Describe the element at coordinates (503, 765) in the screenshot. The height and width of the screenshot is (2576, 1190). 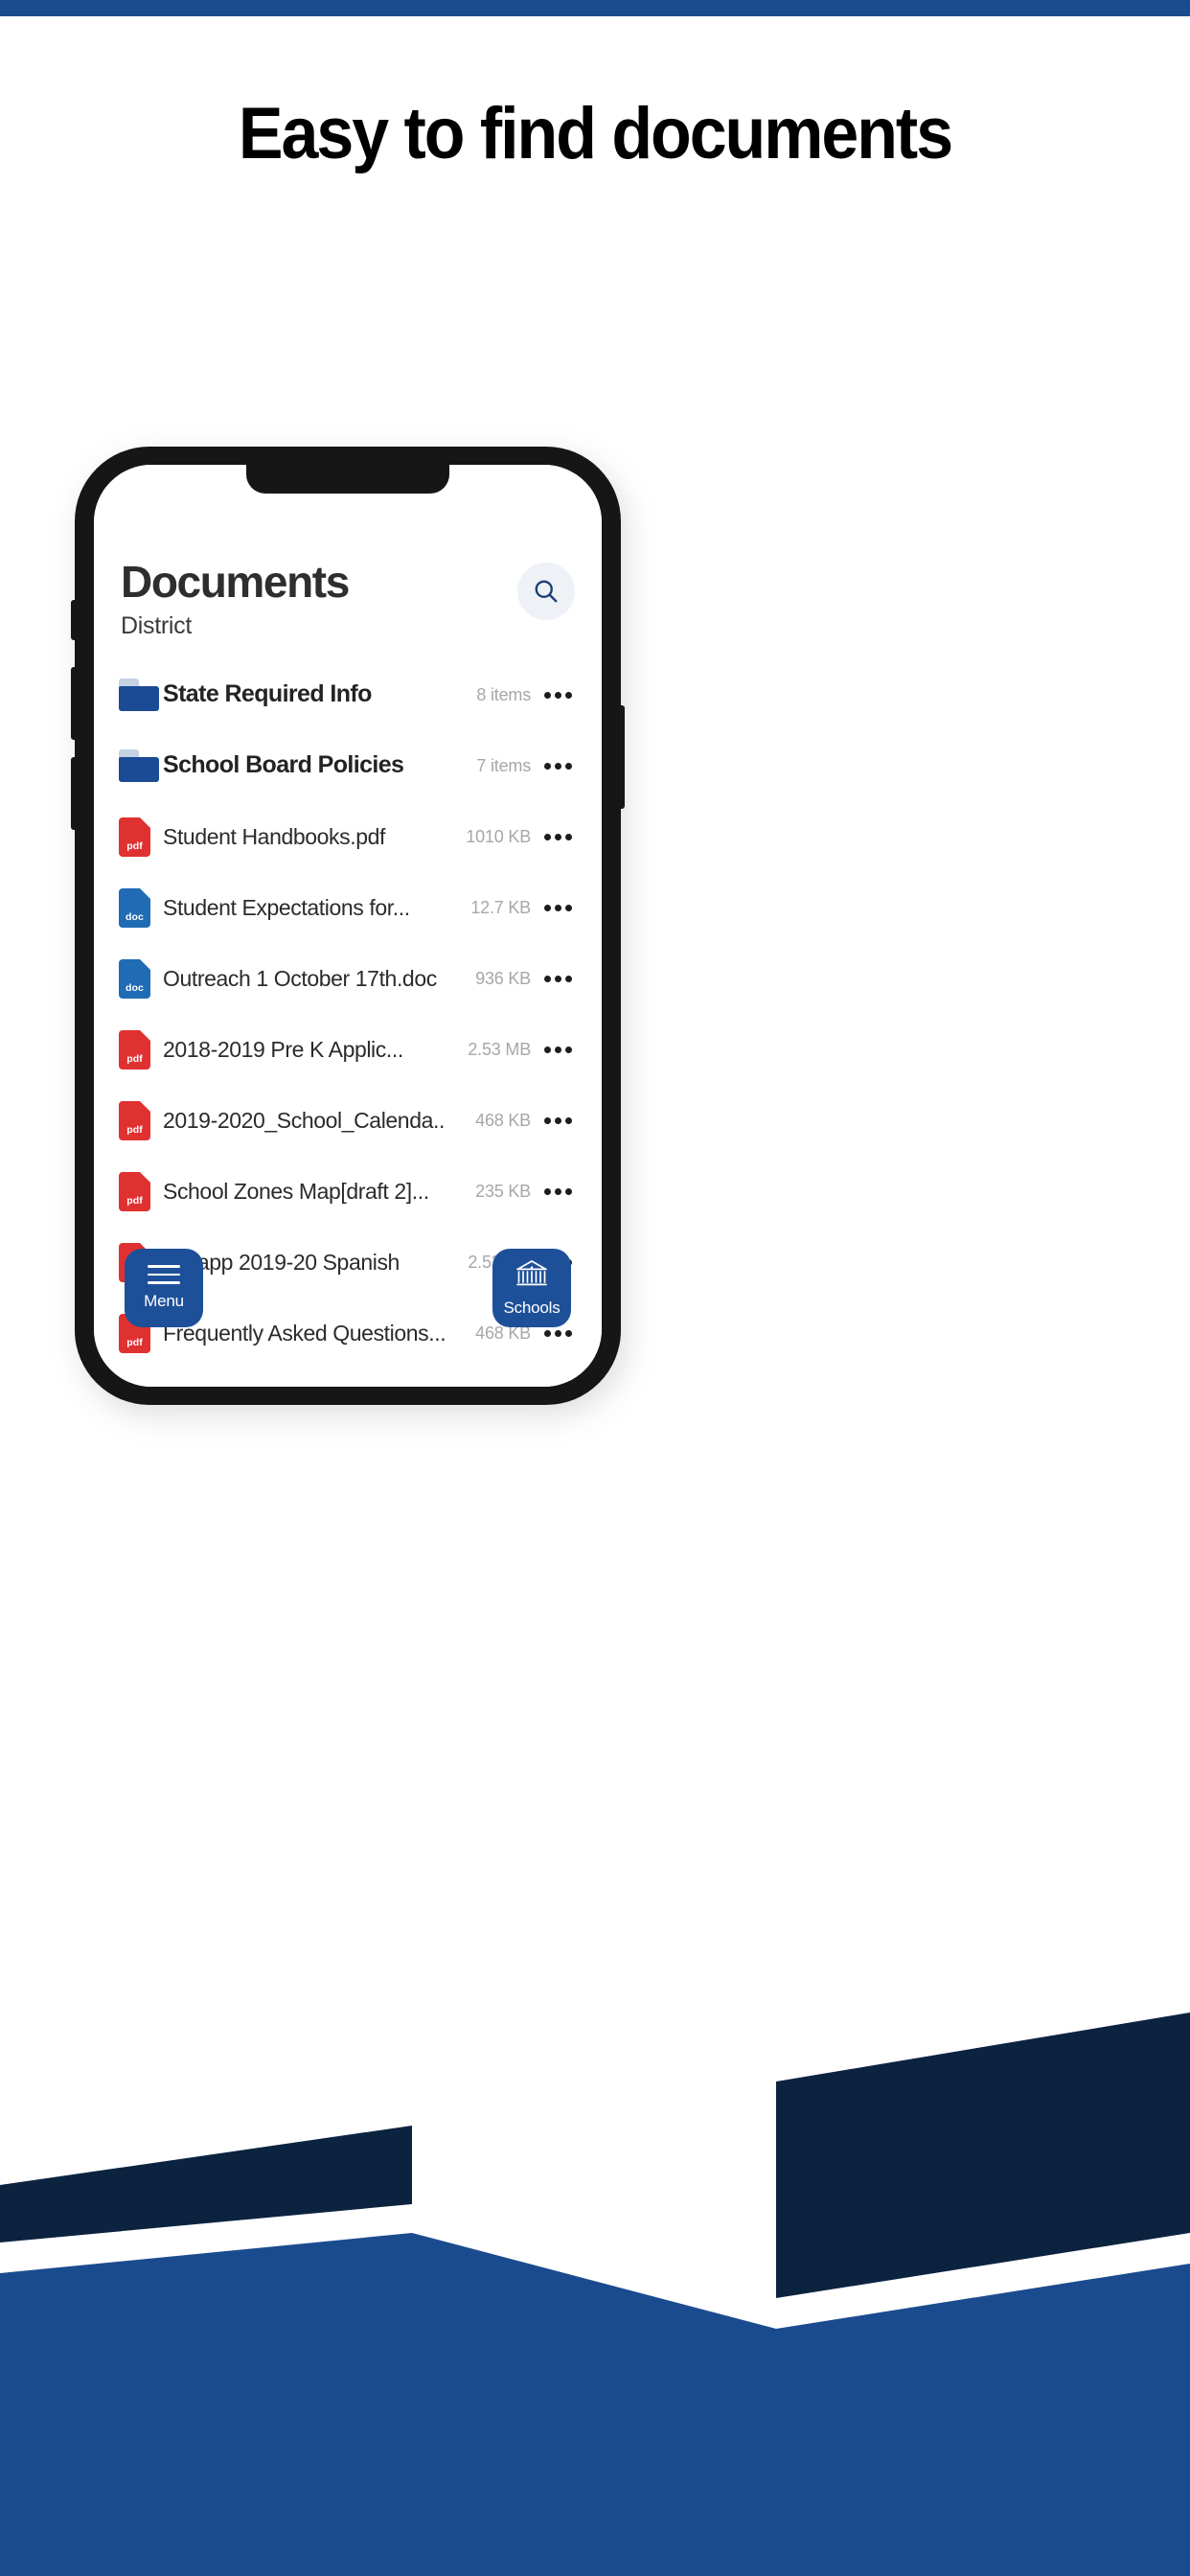
I see `row-meta: 7 items` at that location.